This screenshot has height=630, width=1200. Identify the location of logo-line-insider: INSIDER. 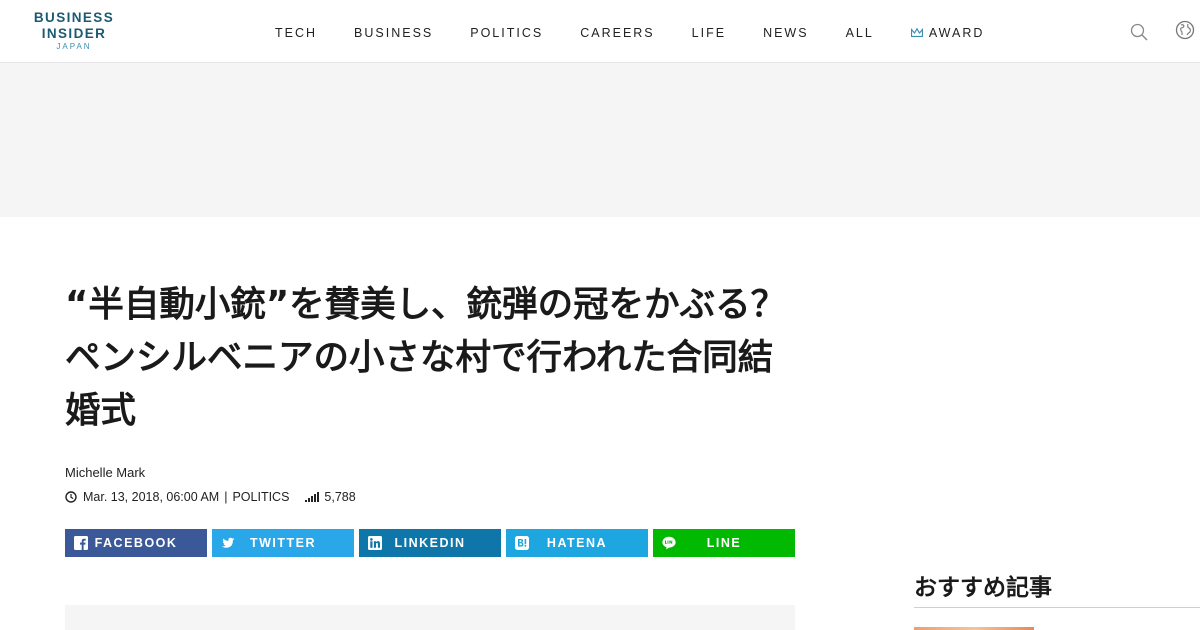
(74, 33).